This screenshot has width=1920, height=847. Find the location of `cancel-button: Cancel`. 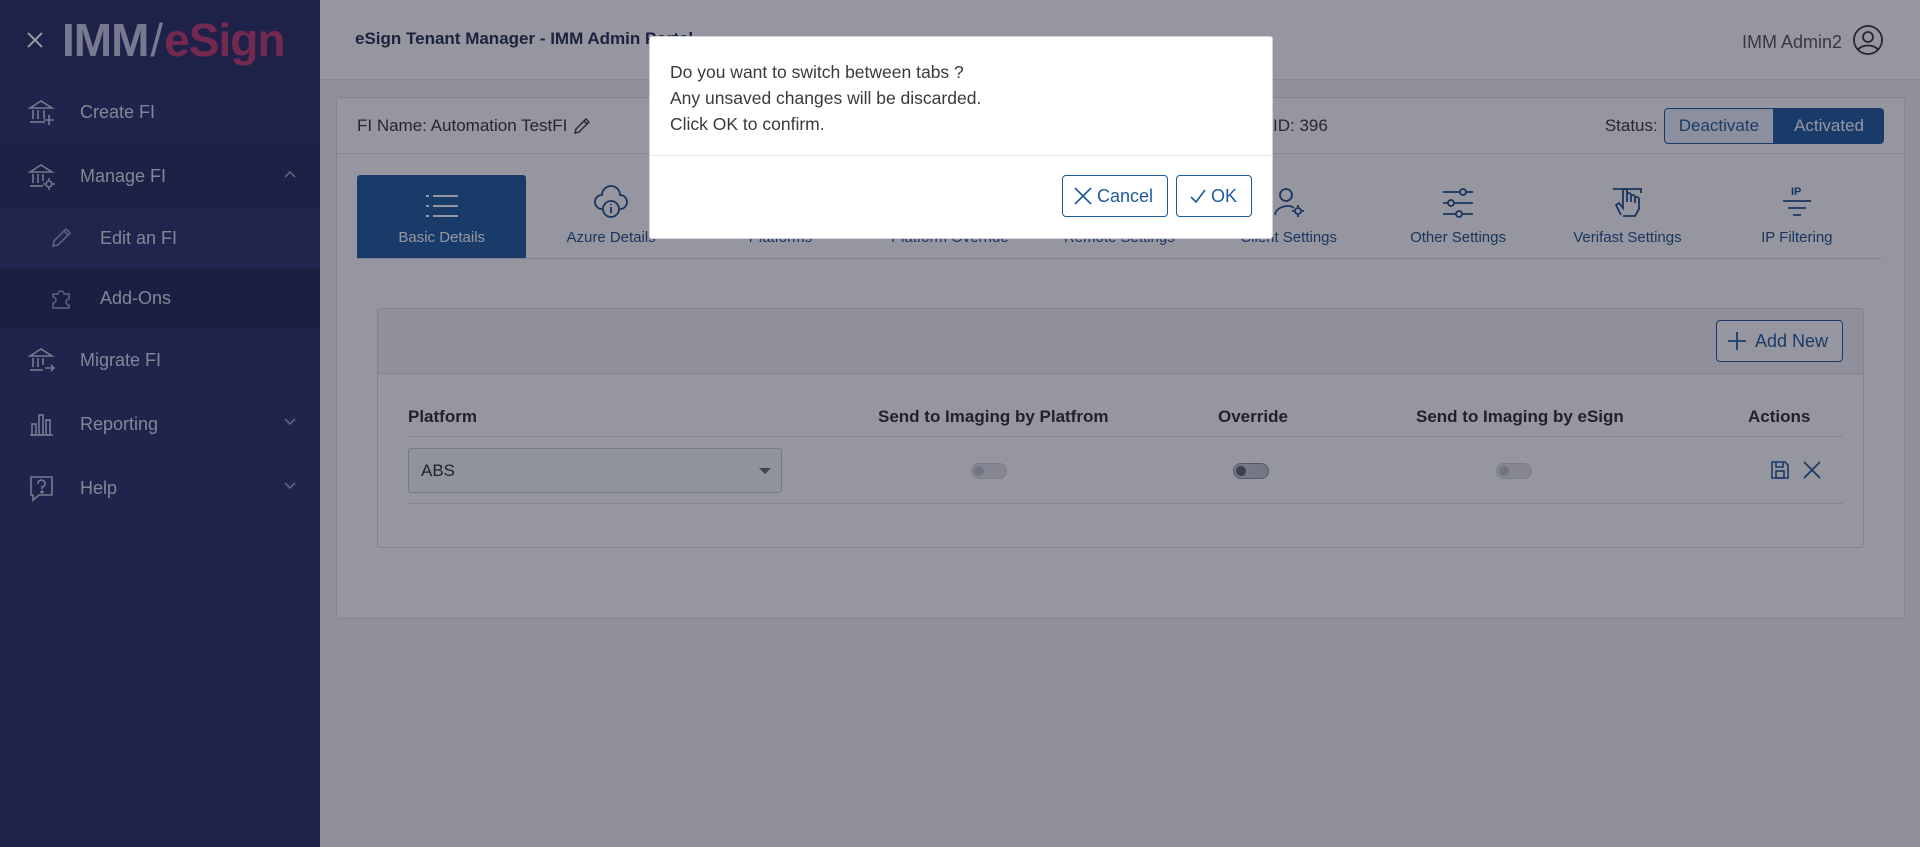

cancel-button: Cancel is located at coordinates (1114, 196).